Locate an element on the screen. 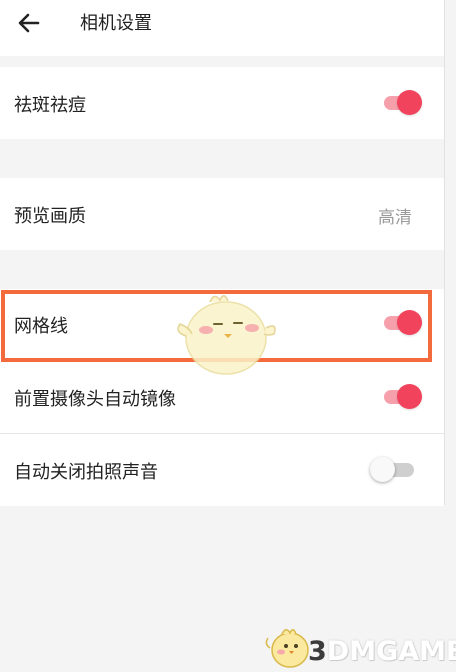 This screenshot has height=672, width=456. blemish-toggle is located at coordinates (403, 103).